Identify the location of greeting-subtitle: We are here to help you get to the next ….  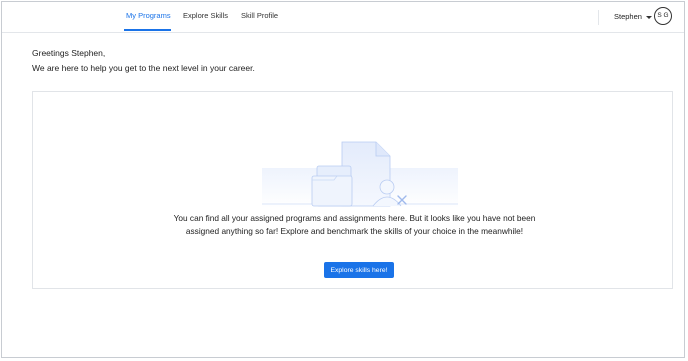
(143, 68).